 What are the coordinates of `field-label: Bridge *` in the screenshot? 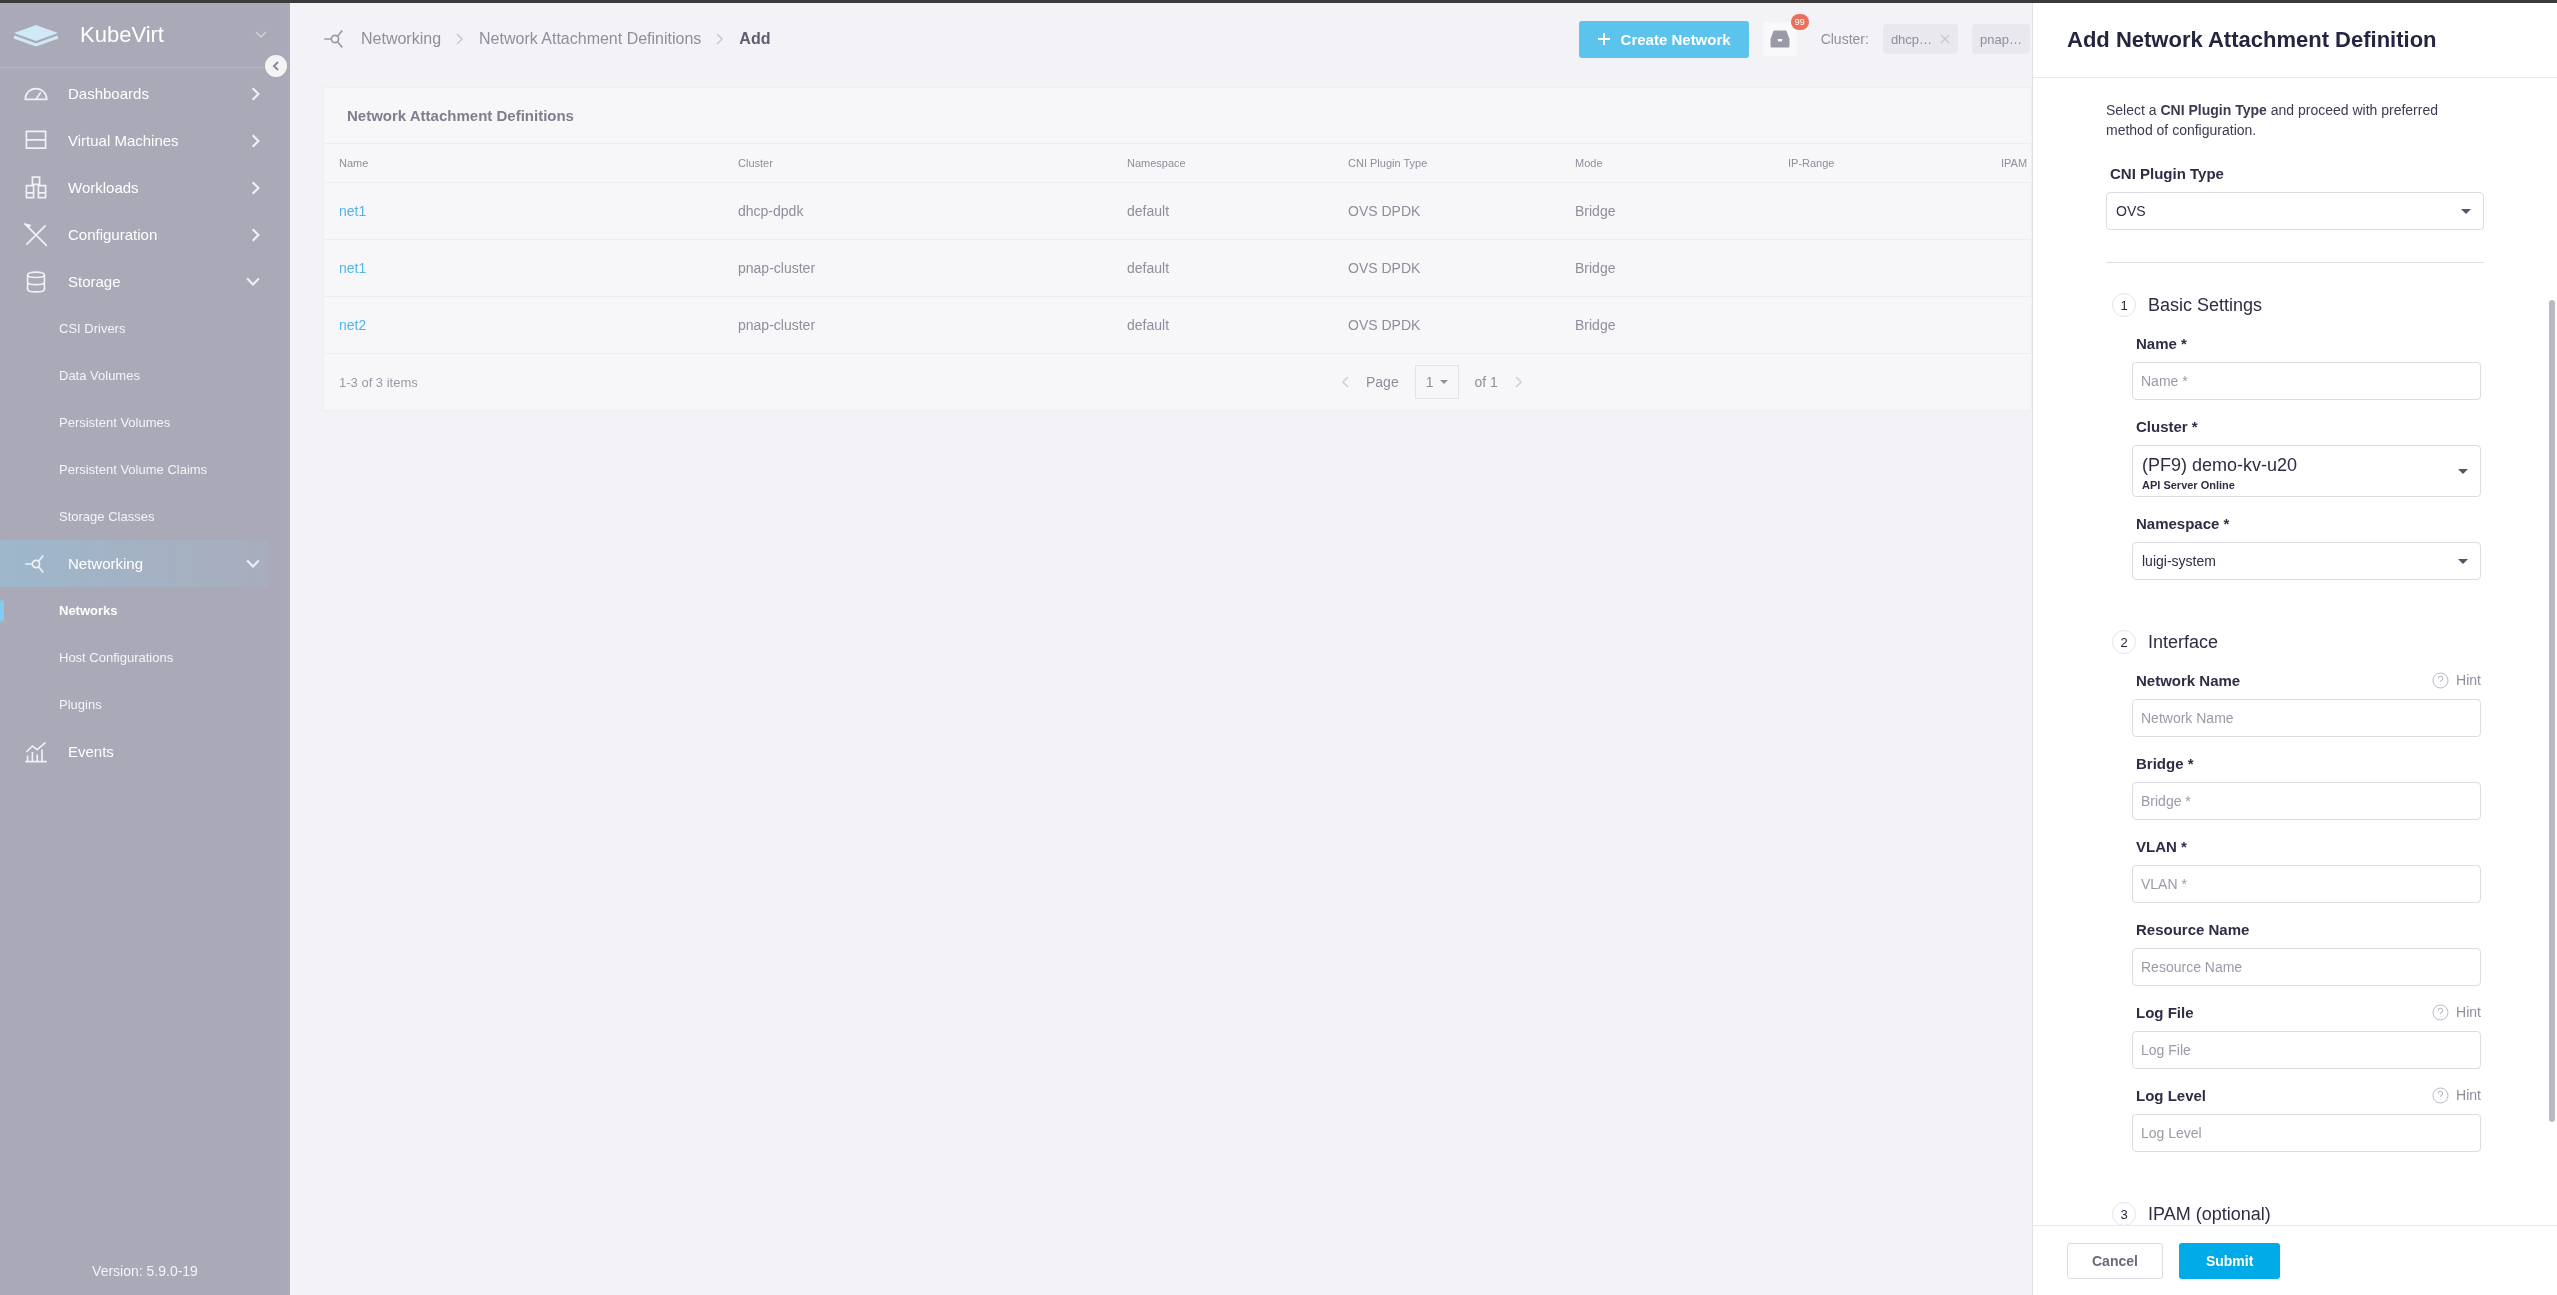 It's located at (2165, 763).